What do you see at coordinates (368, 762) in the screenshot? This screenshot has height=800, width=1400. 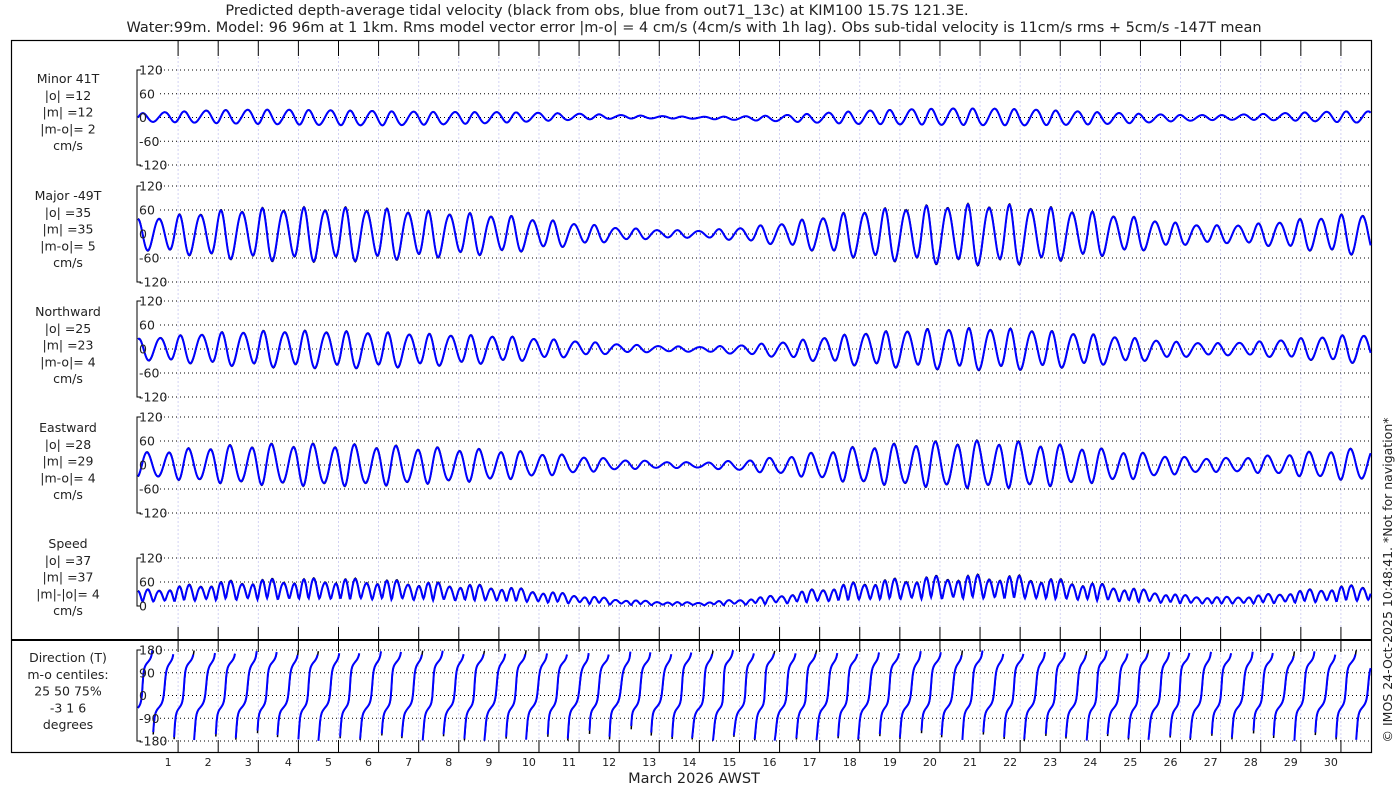 I see `x-tick-label: 6` at bounding box center [368, 762].